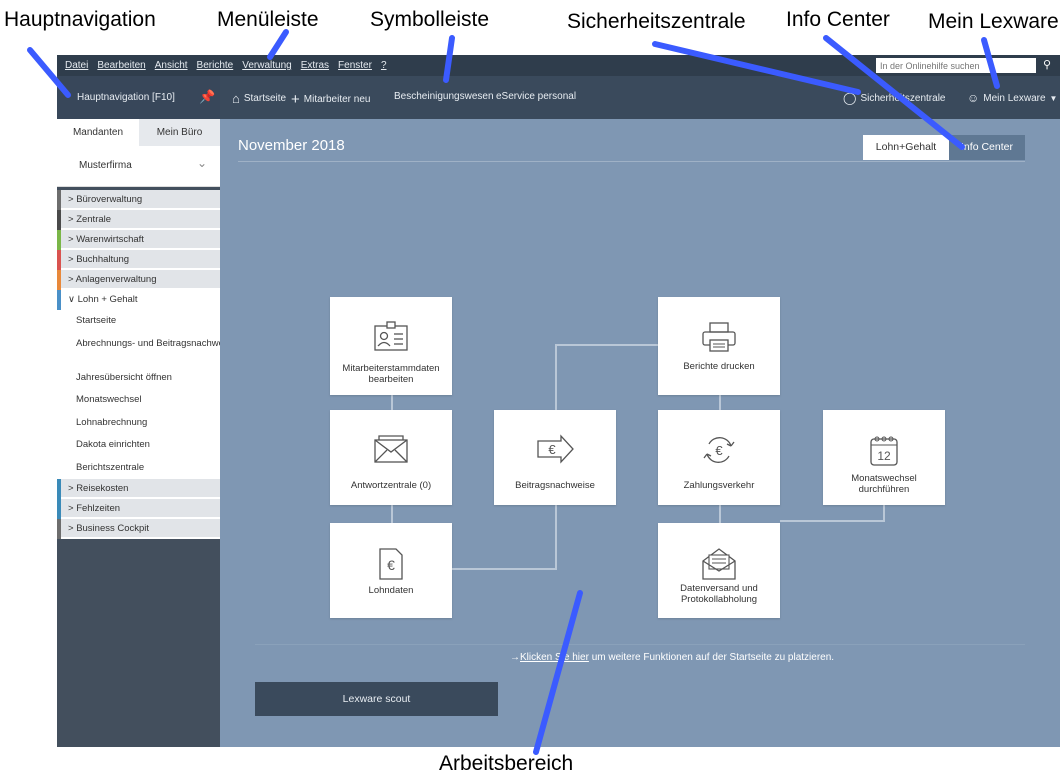  I want to click on chevron-down-icon: ⌄, so click(202, 163).